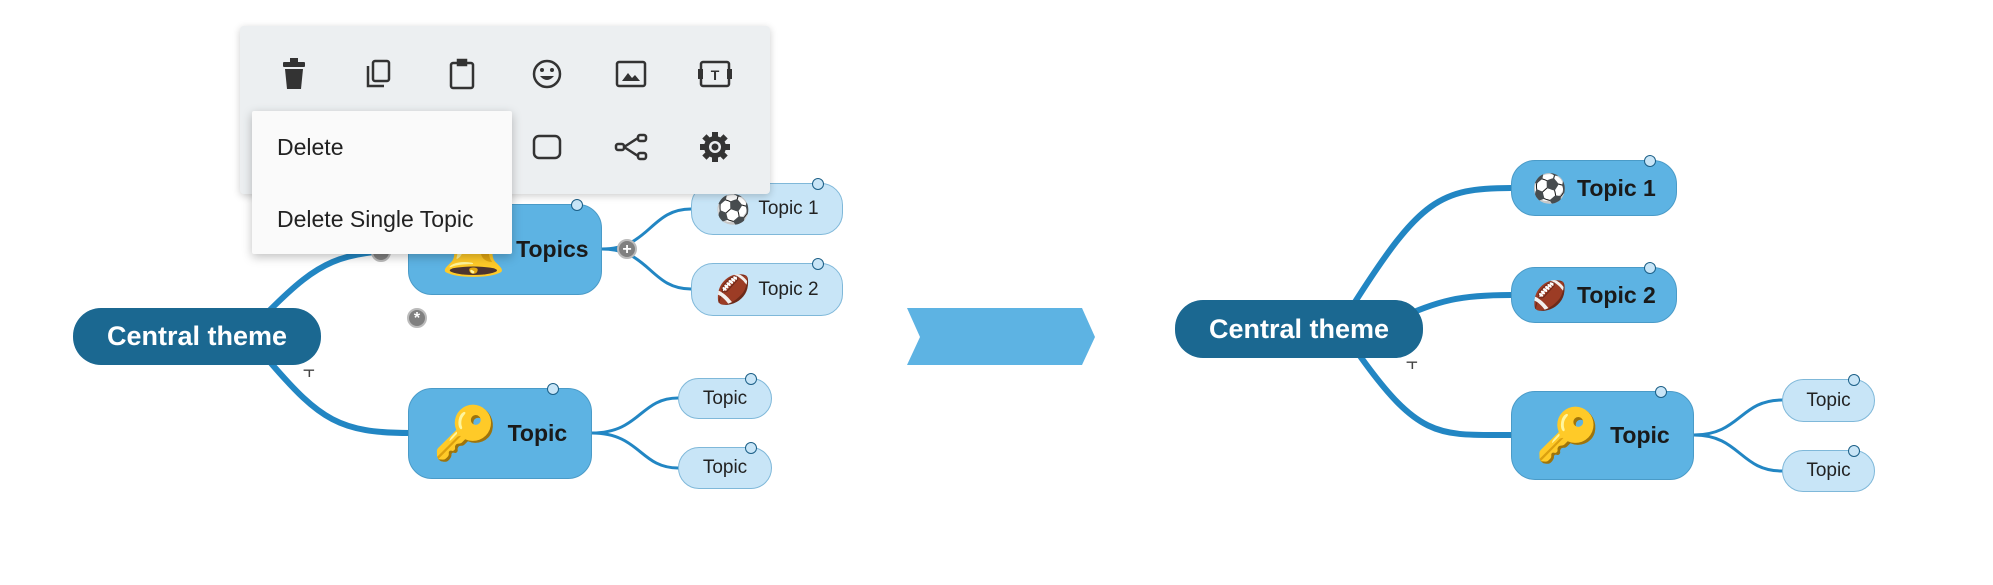  What do you see at coordinates (462, 74) in the screenshot?
I see `clipboard-icon` at bounding box center [462, 74].